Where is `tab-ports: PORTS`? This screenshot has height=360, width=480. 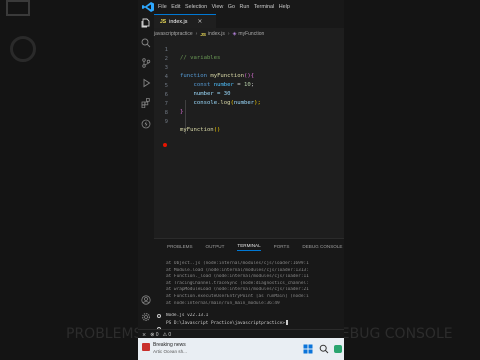 tab-ports: PORTS is located at coordinates (282, 247).